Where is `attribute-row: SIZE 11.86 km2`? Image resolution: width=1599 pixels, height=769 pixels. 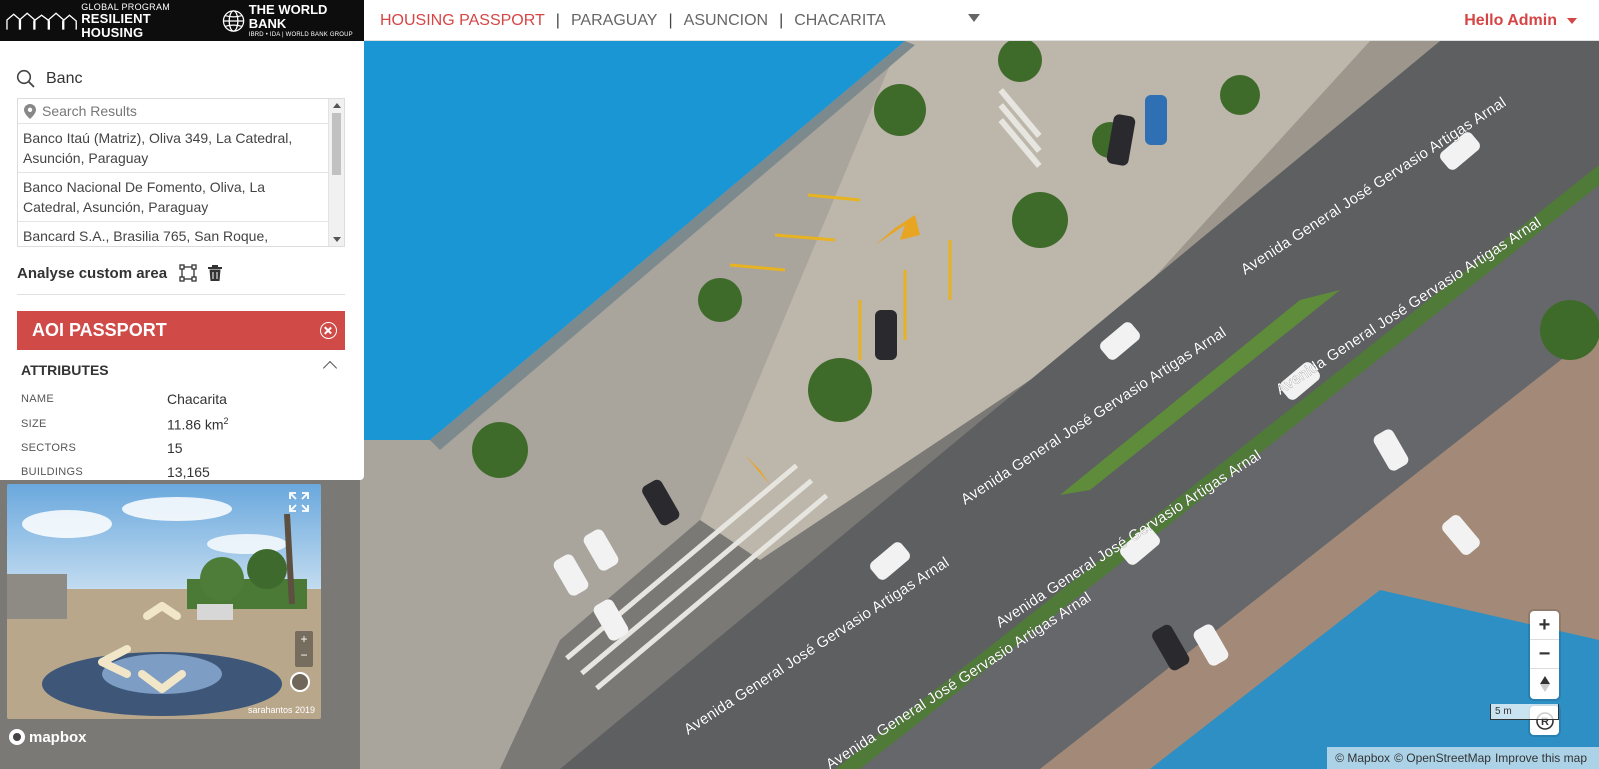
attribute-row: SIZE 11.86 km2 is located at coordinates (182, 424).